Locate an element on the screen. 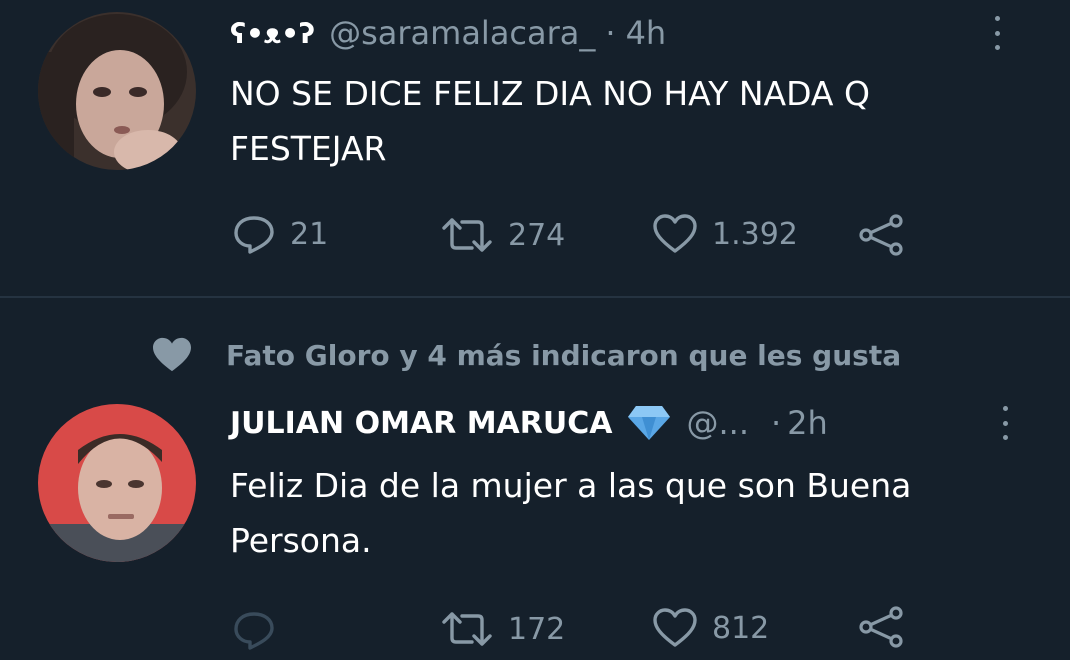 The width and height of the screenshot is (1070, 660). retweet-button: 172 is located at coordinates (502, 629).